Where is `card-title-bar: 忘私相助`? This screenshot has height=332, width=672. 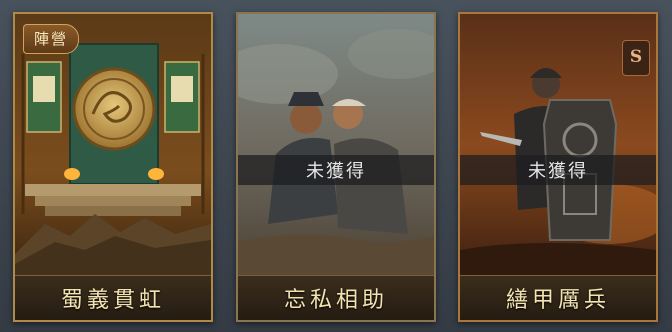
card-title-bar: 忘私相助 is located at coordinates (336, 297).